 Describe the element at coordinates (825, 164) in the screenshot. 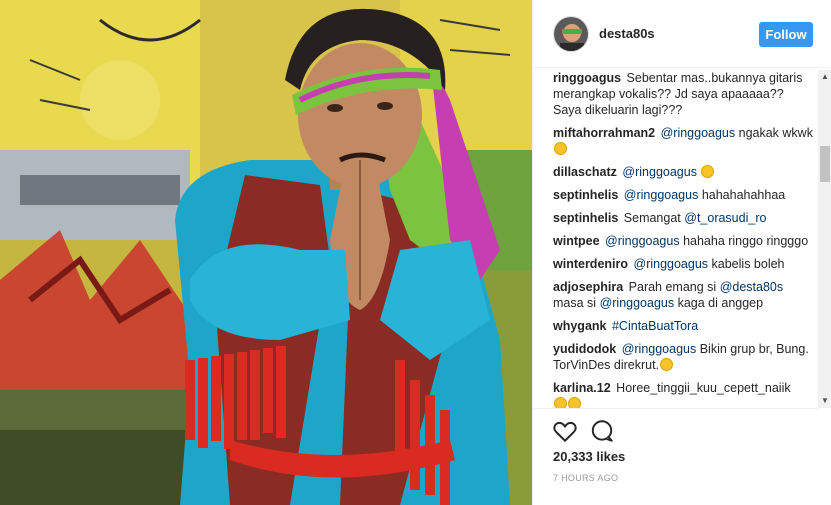

I see `scrollbar-thumb` at that location.